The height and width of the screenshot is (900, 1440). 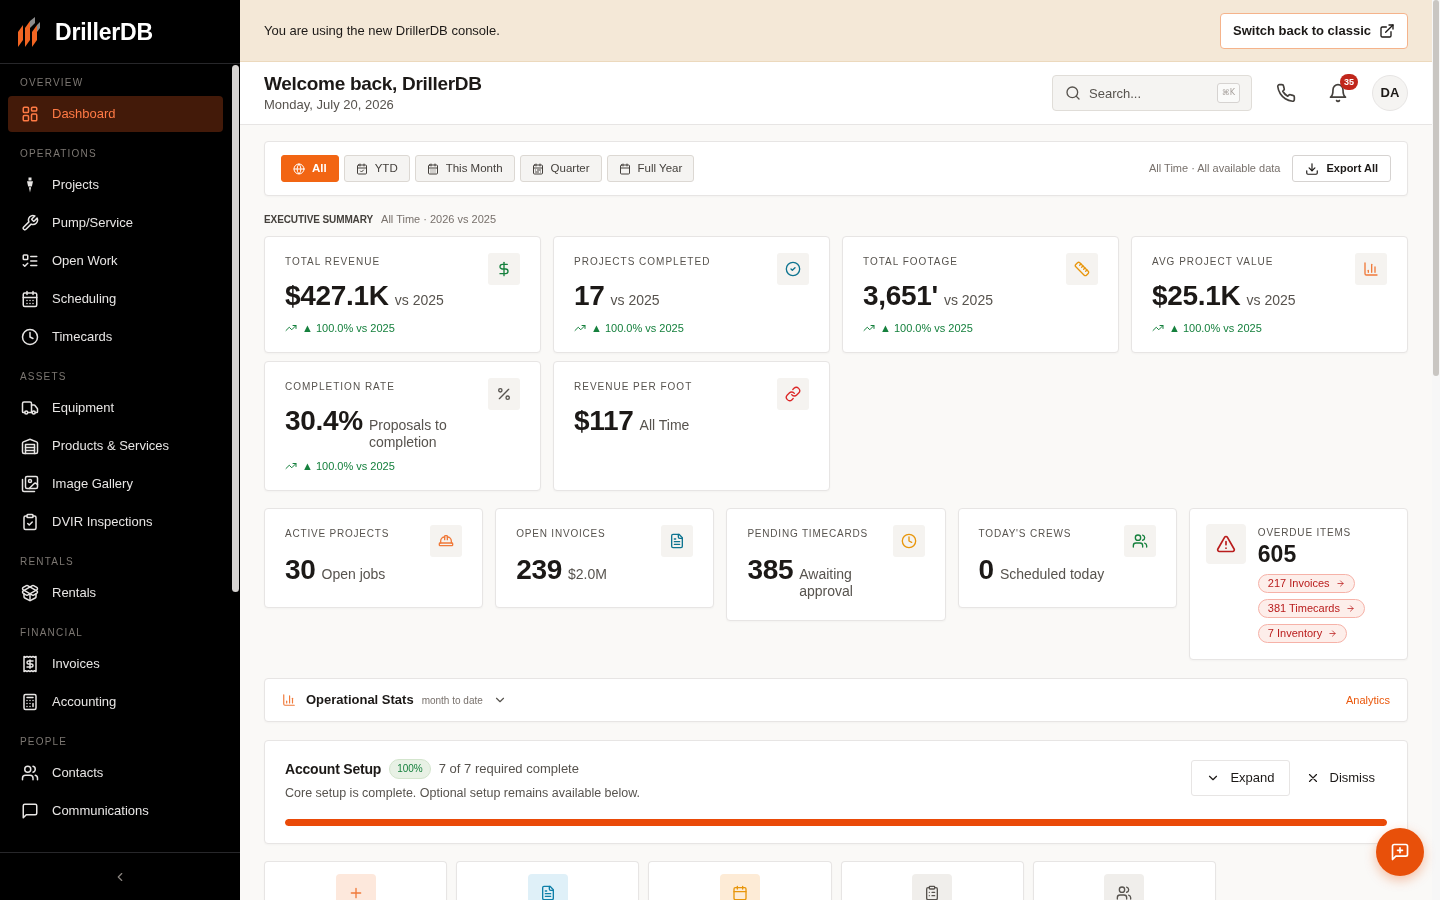 What do you see at coordinates (587, 574) in the screenshot?
I see `kpi-note: $2.0M` at bounding box center [587, 574].